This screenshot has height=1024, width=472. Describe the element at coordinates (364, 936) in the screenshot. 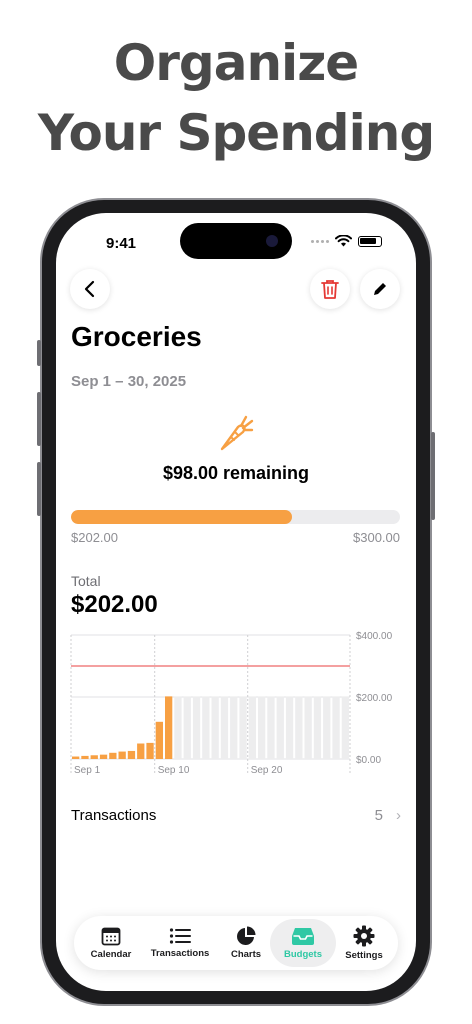

I see `gear-icon` at that location.